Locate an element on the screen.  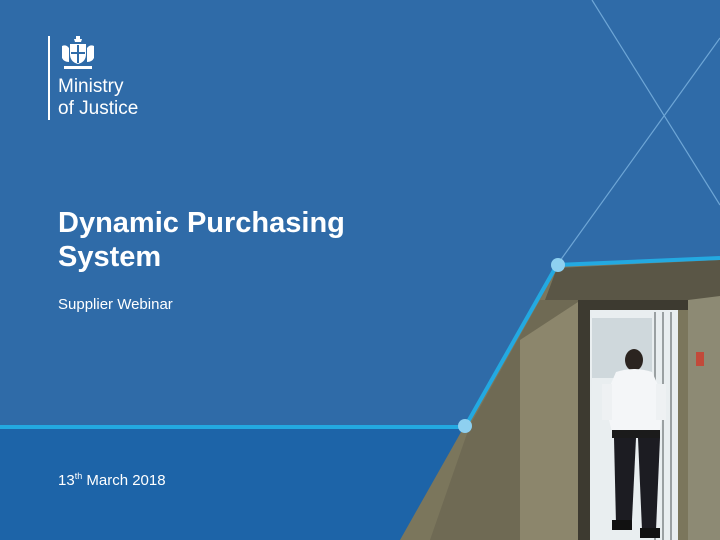
slide-subtitle: Supplier Webinar is located at coordinates (115, 304).